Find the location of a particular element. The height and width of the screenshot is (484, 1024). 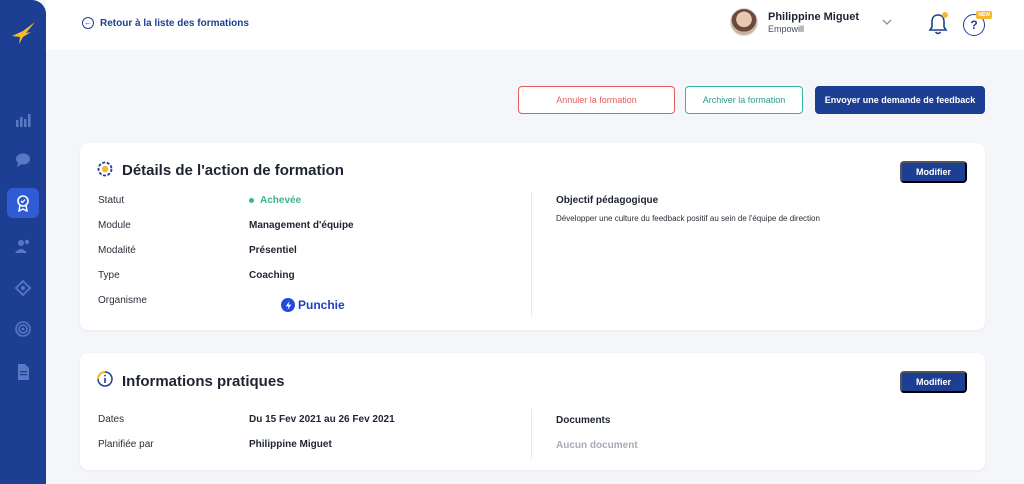

user-name: Philippine Miguet is located at coordinates (814, 16).